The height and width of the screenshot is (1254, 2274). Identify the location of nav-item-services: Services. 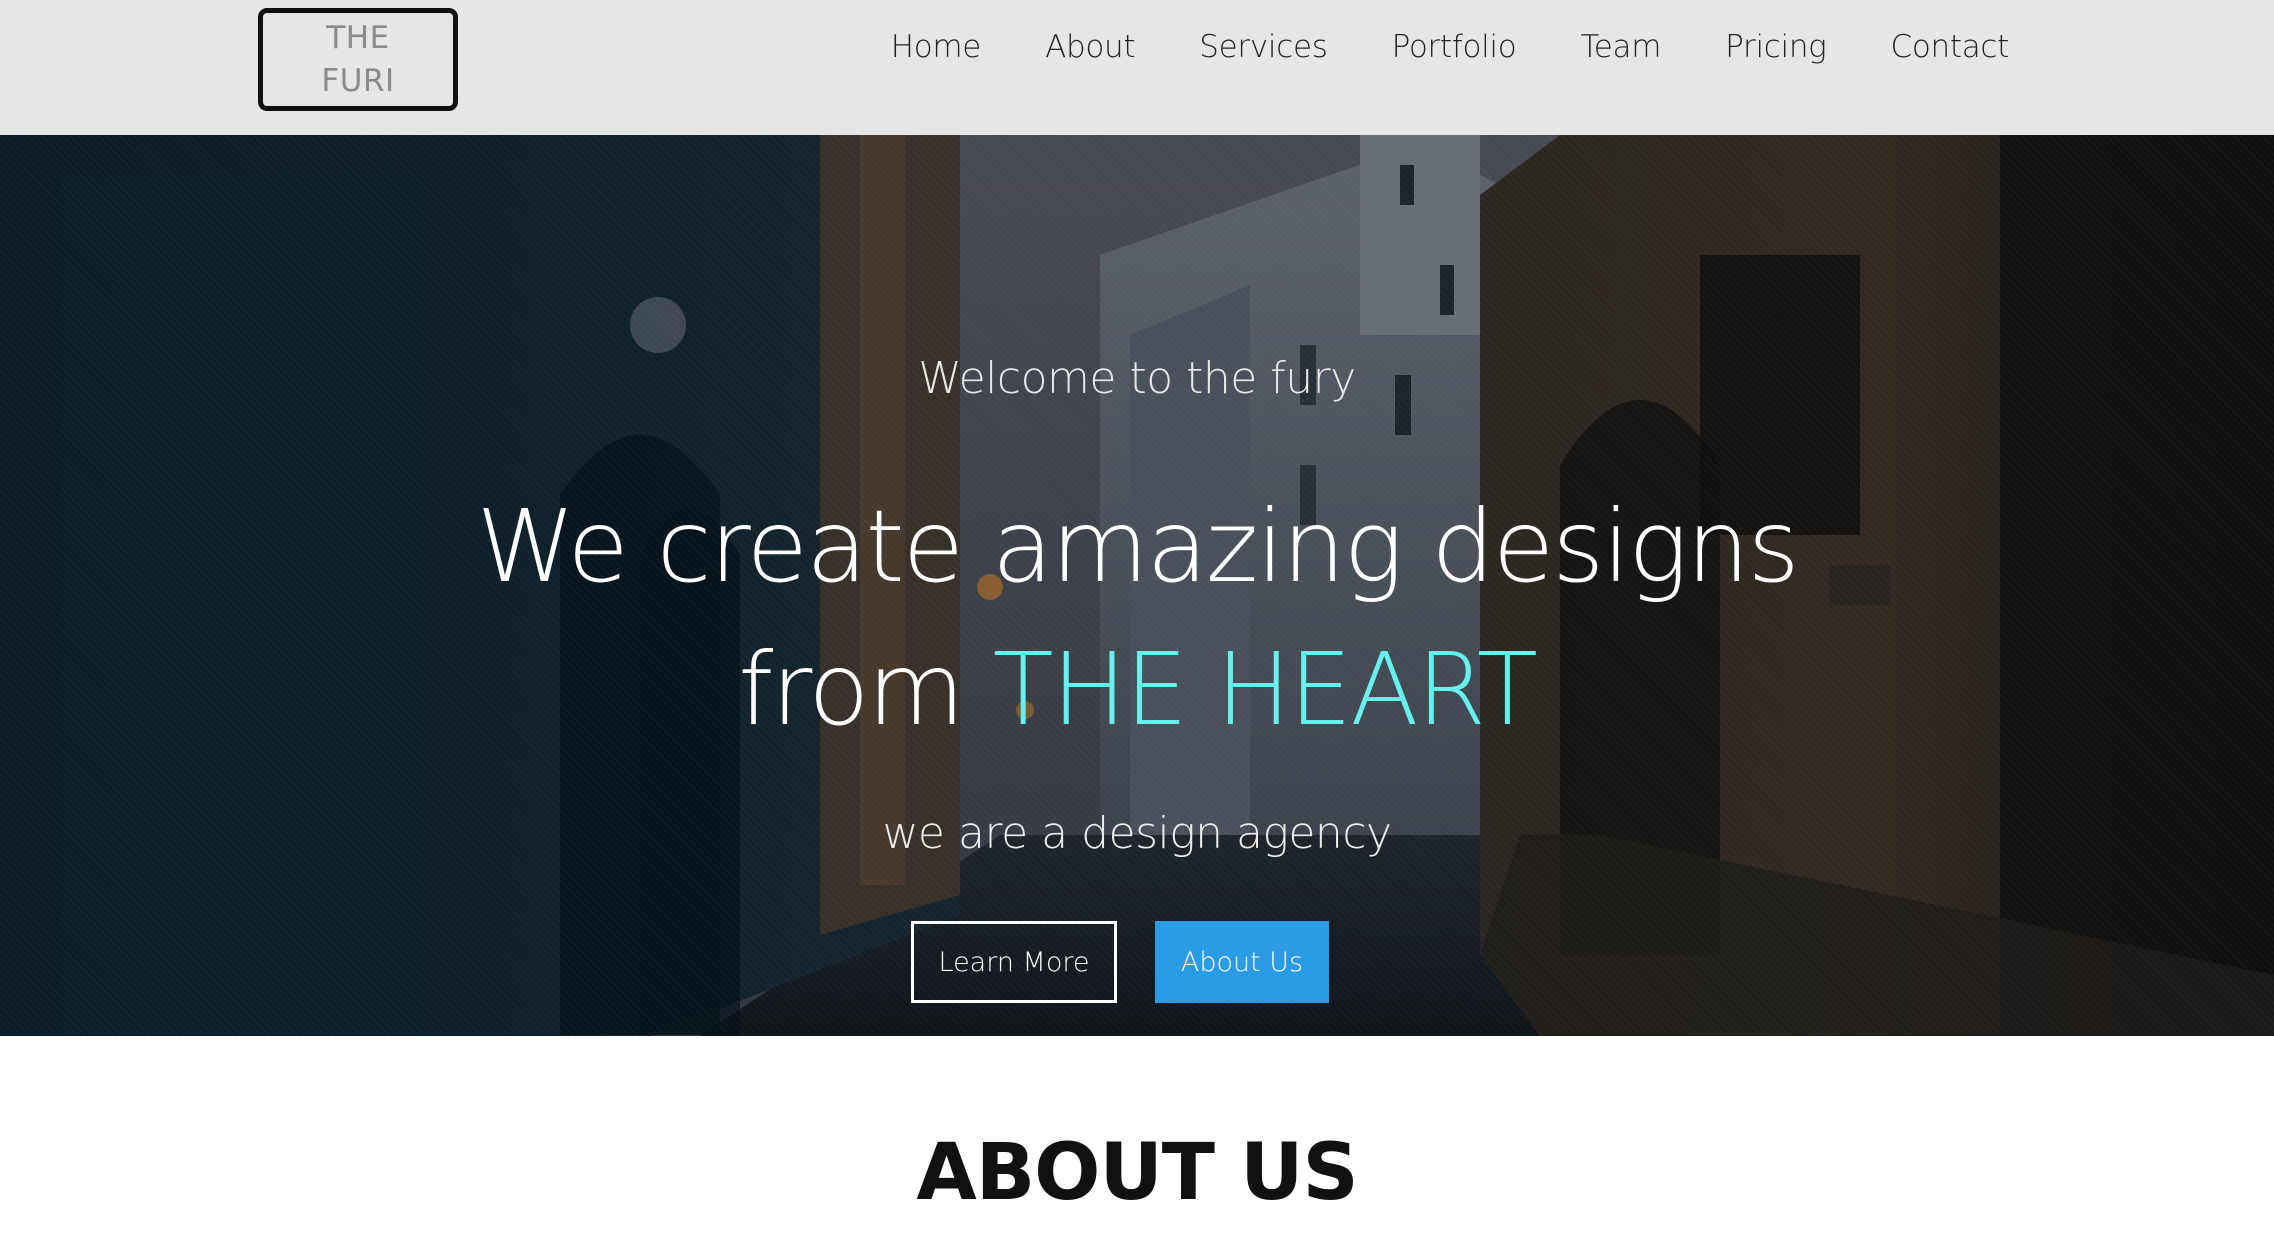
(1263, 47).